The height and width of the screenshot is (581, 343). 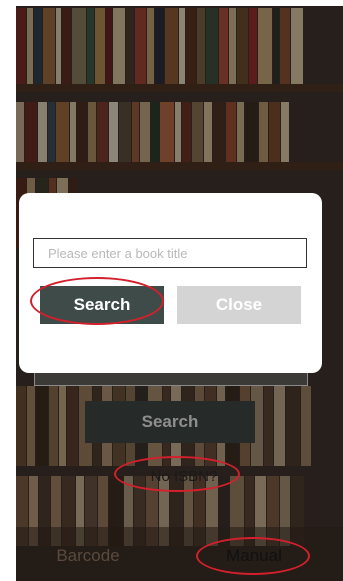 What do you see at coordinates (88, 556) in the screenshot?
I see `tab-barcode: Barcode` at bounding box center [88, 556].